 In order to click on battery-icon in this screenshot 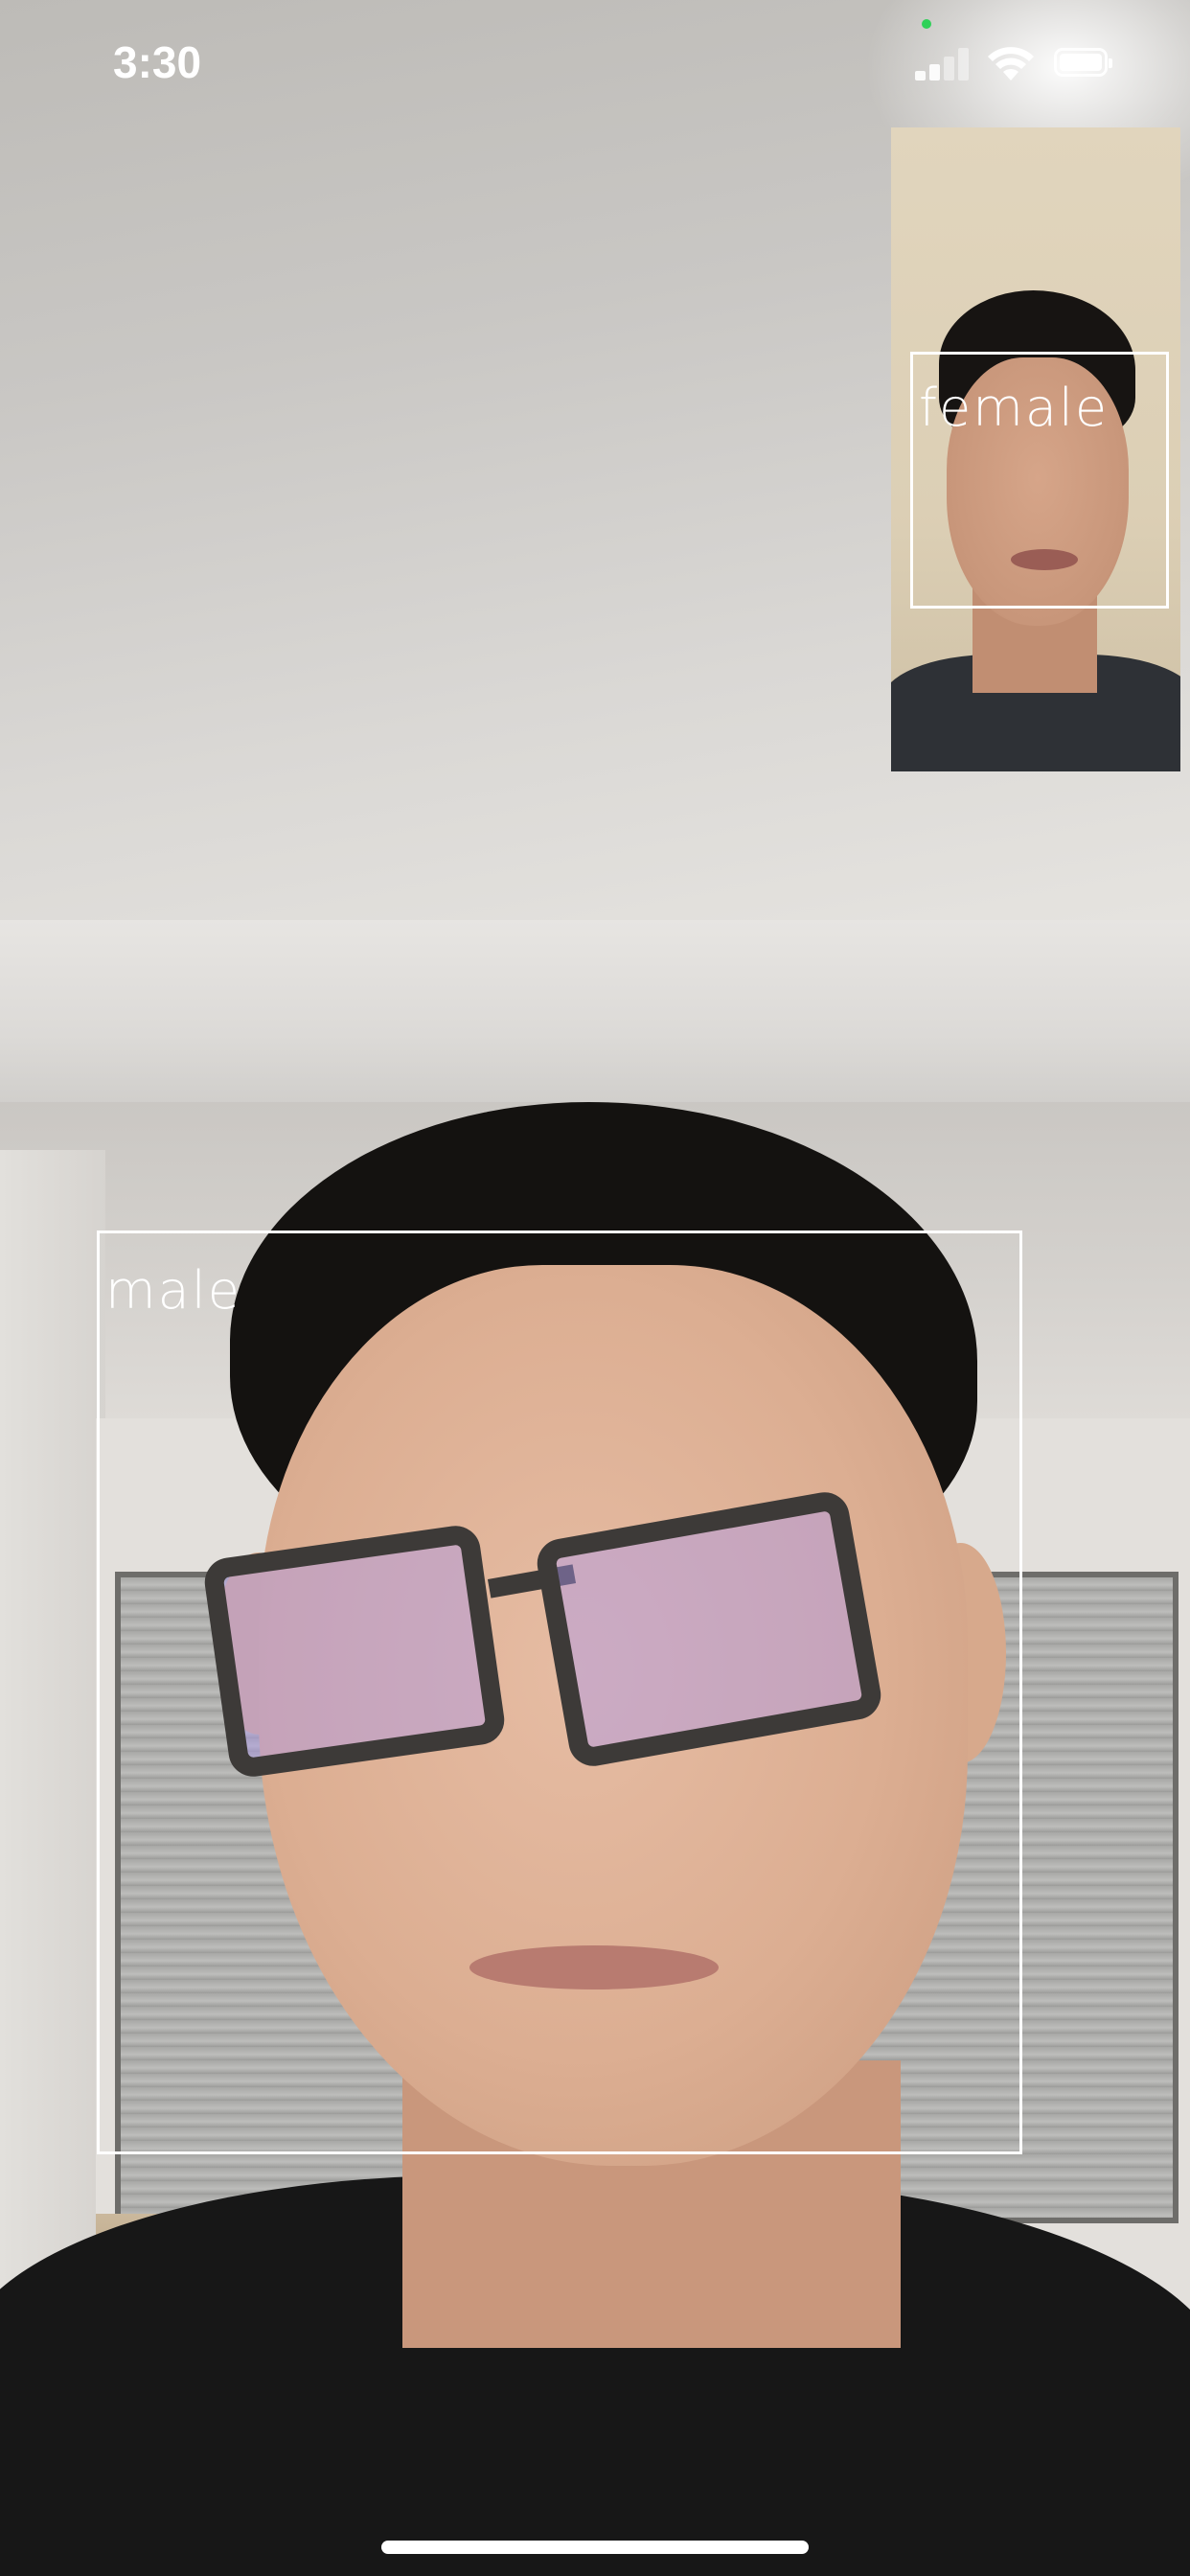, I will do `click(1083, 63)`.